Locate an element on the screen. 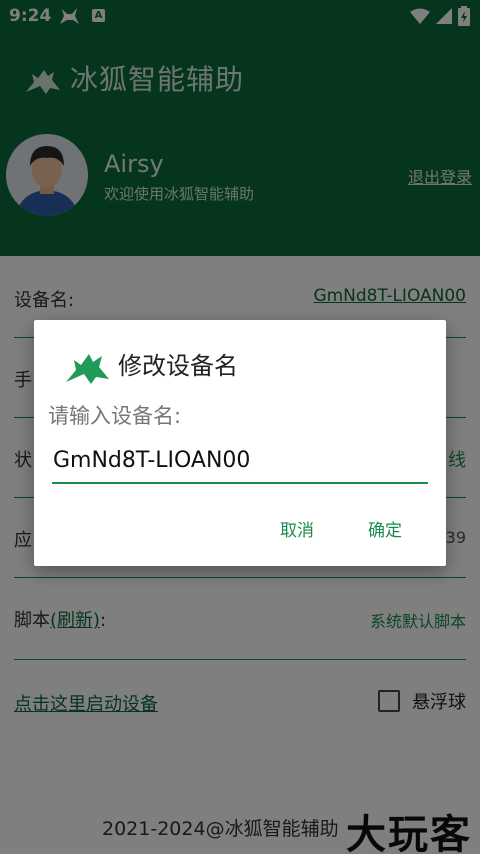 The height and width of the screenshot is (854, 480). device-name-input is located at coordinates (240, 461).